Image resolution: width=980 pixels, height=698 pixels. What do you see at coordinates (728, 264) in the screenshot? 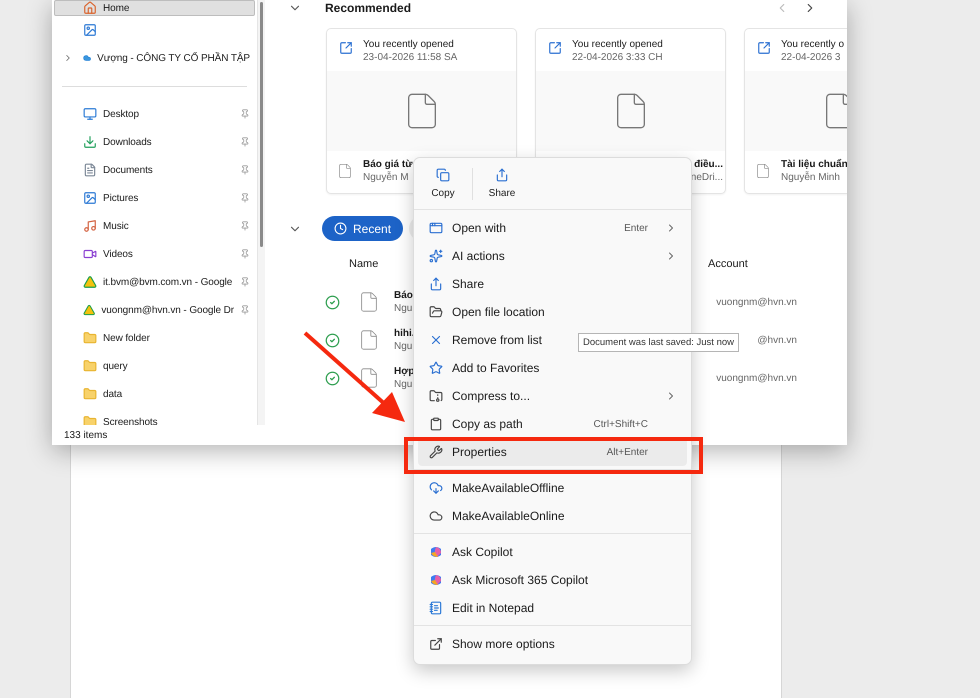
I see `column-header: Account` at bounding box center [728, 264].